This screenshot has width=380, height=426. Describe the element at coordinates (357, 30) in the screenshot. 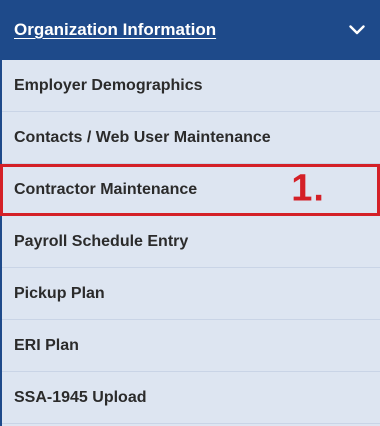

I see `chevron-down-icon` at that location.